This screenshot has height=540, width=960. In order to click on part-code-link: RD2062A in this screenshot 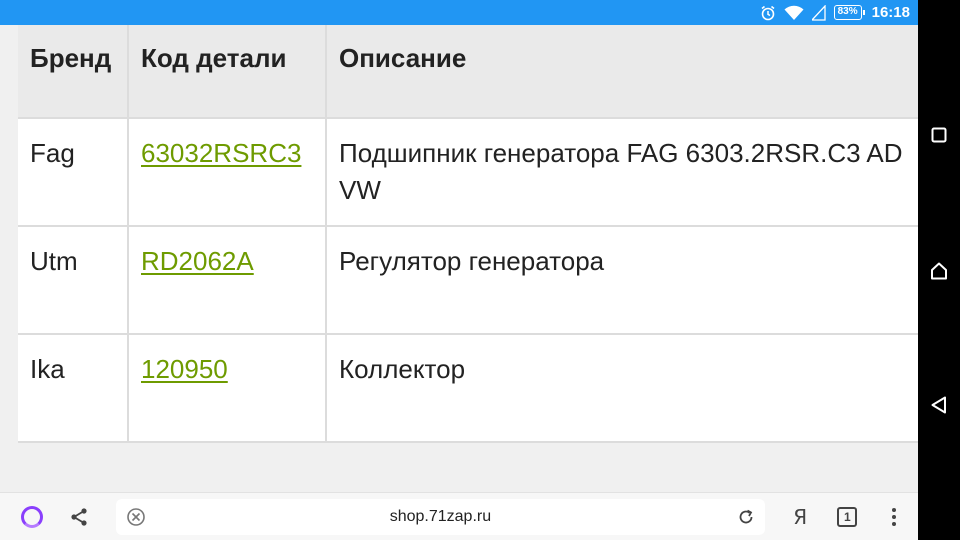, I will do `click(197, 261)`.